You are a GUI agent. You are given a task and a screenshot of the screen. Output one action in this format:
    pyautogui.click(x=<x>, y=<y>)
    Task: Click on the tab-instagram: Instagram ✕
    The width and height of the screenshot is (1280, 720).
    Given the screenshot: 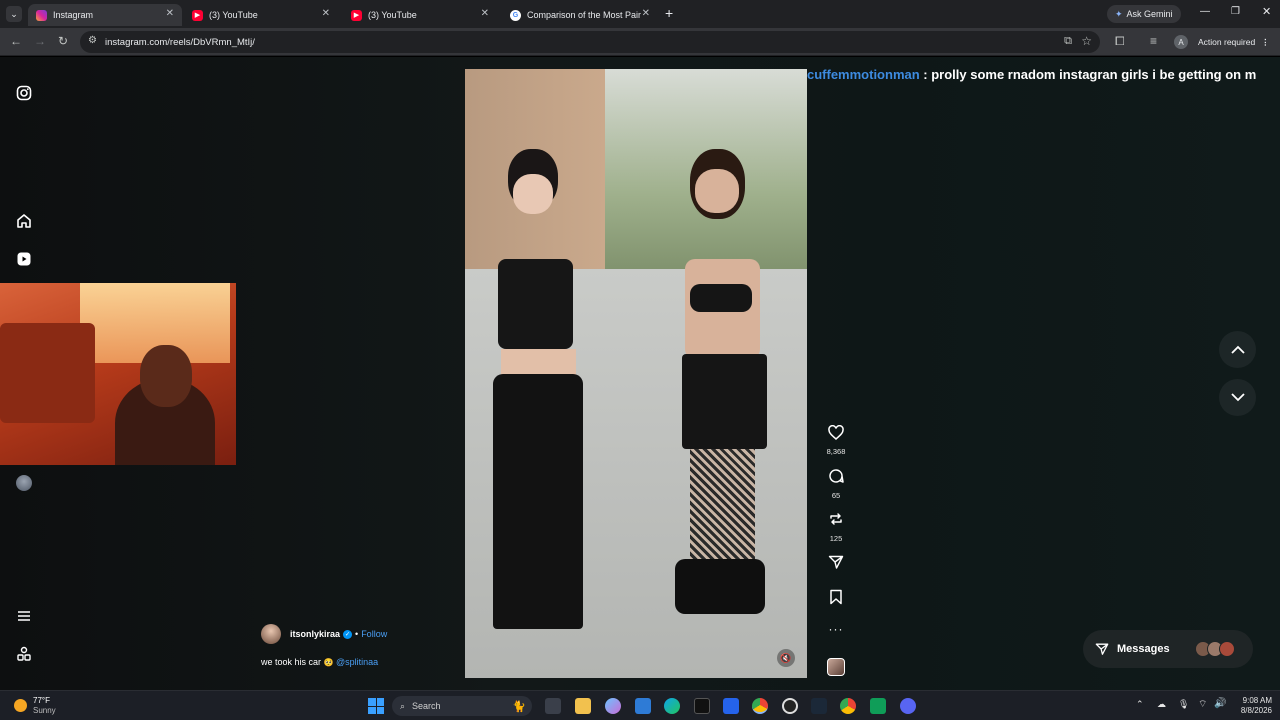 What is the action you would take?
    pyautogui.click(x=105, y=15)
    